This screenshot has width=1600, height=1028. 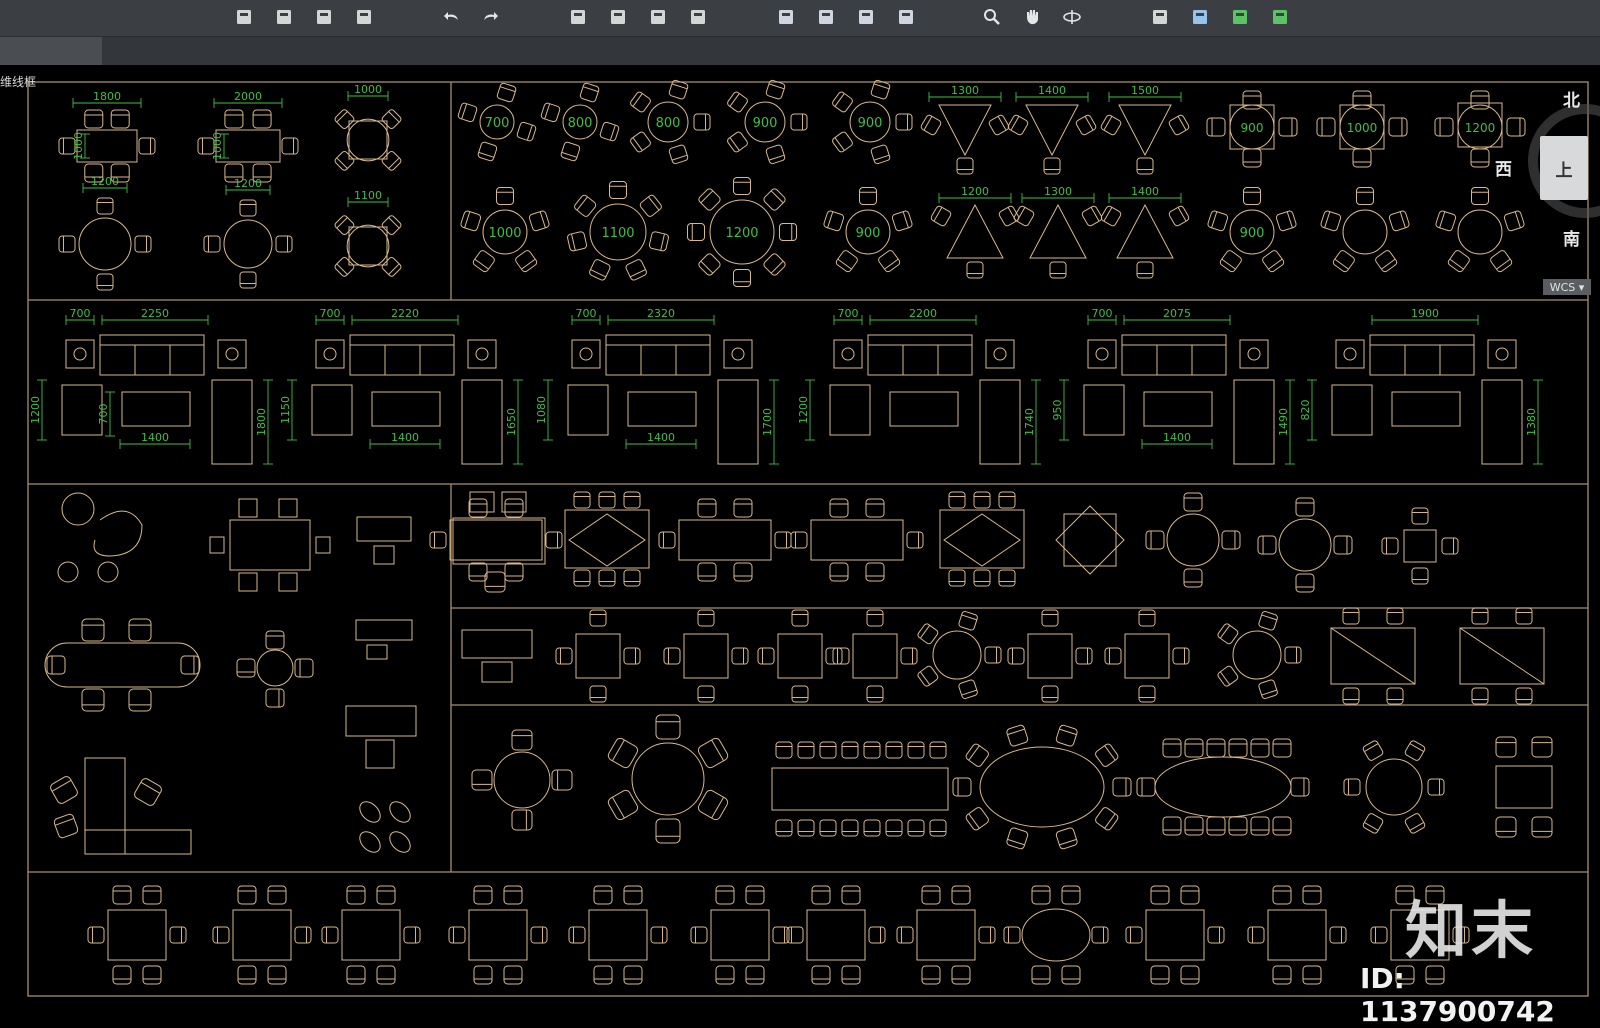 I want to click on round-table, so click(x=668, y=779).